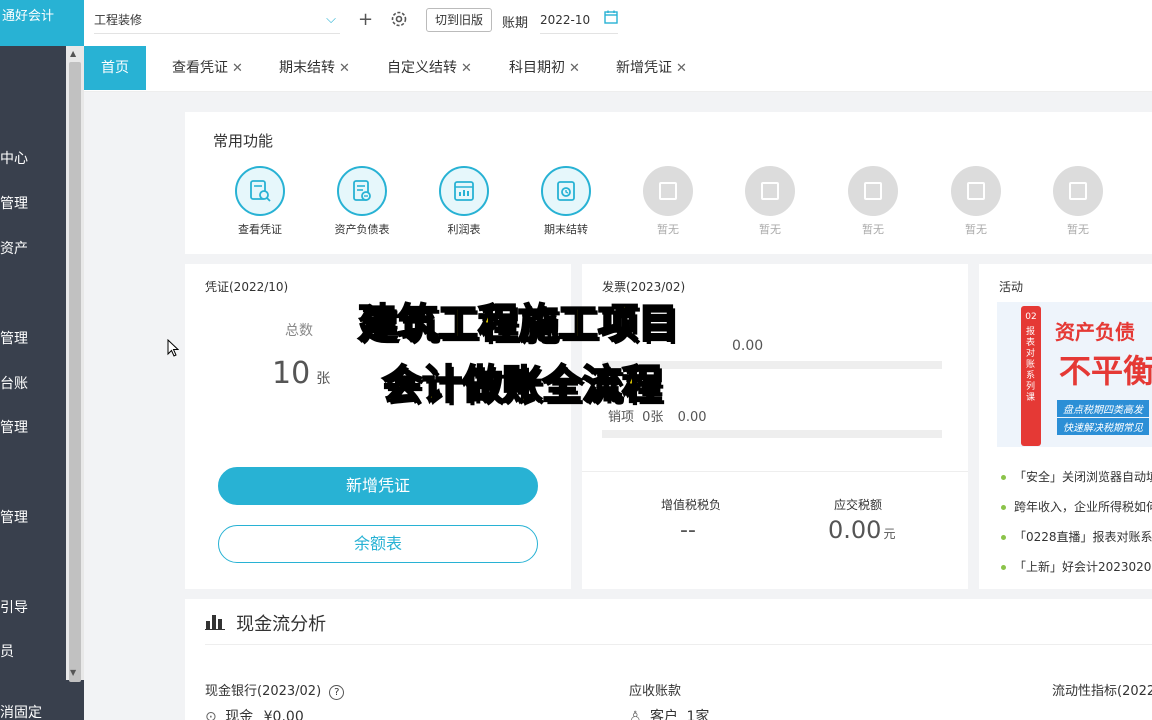 This screenshot has height=720, width=1152. What do you see at coordinates (399, 21) in the screenshot?
I see `gear-icon` at bounding box center [399, 21].